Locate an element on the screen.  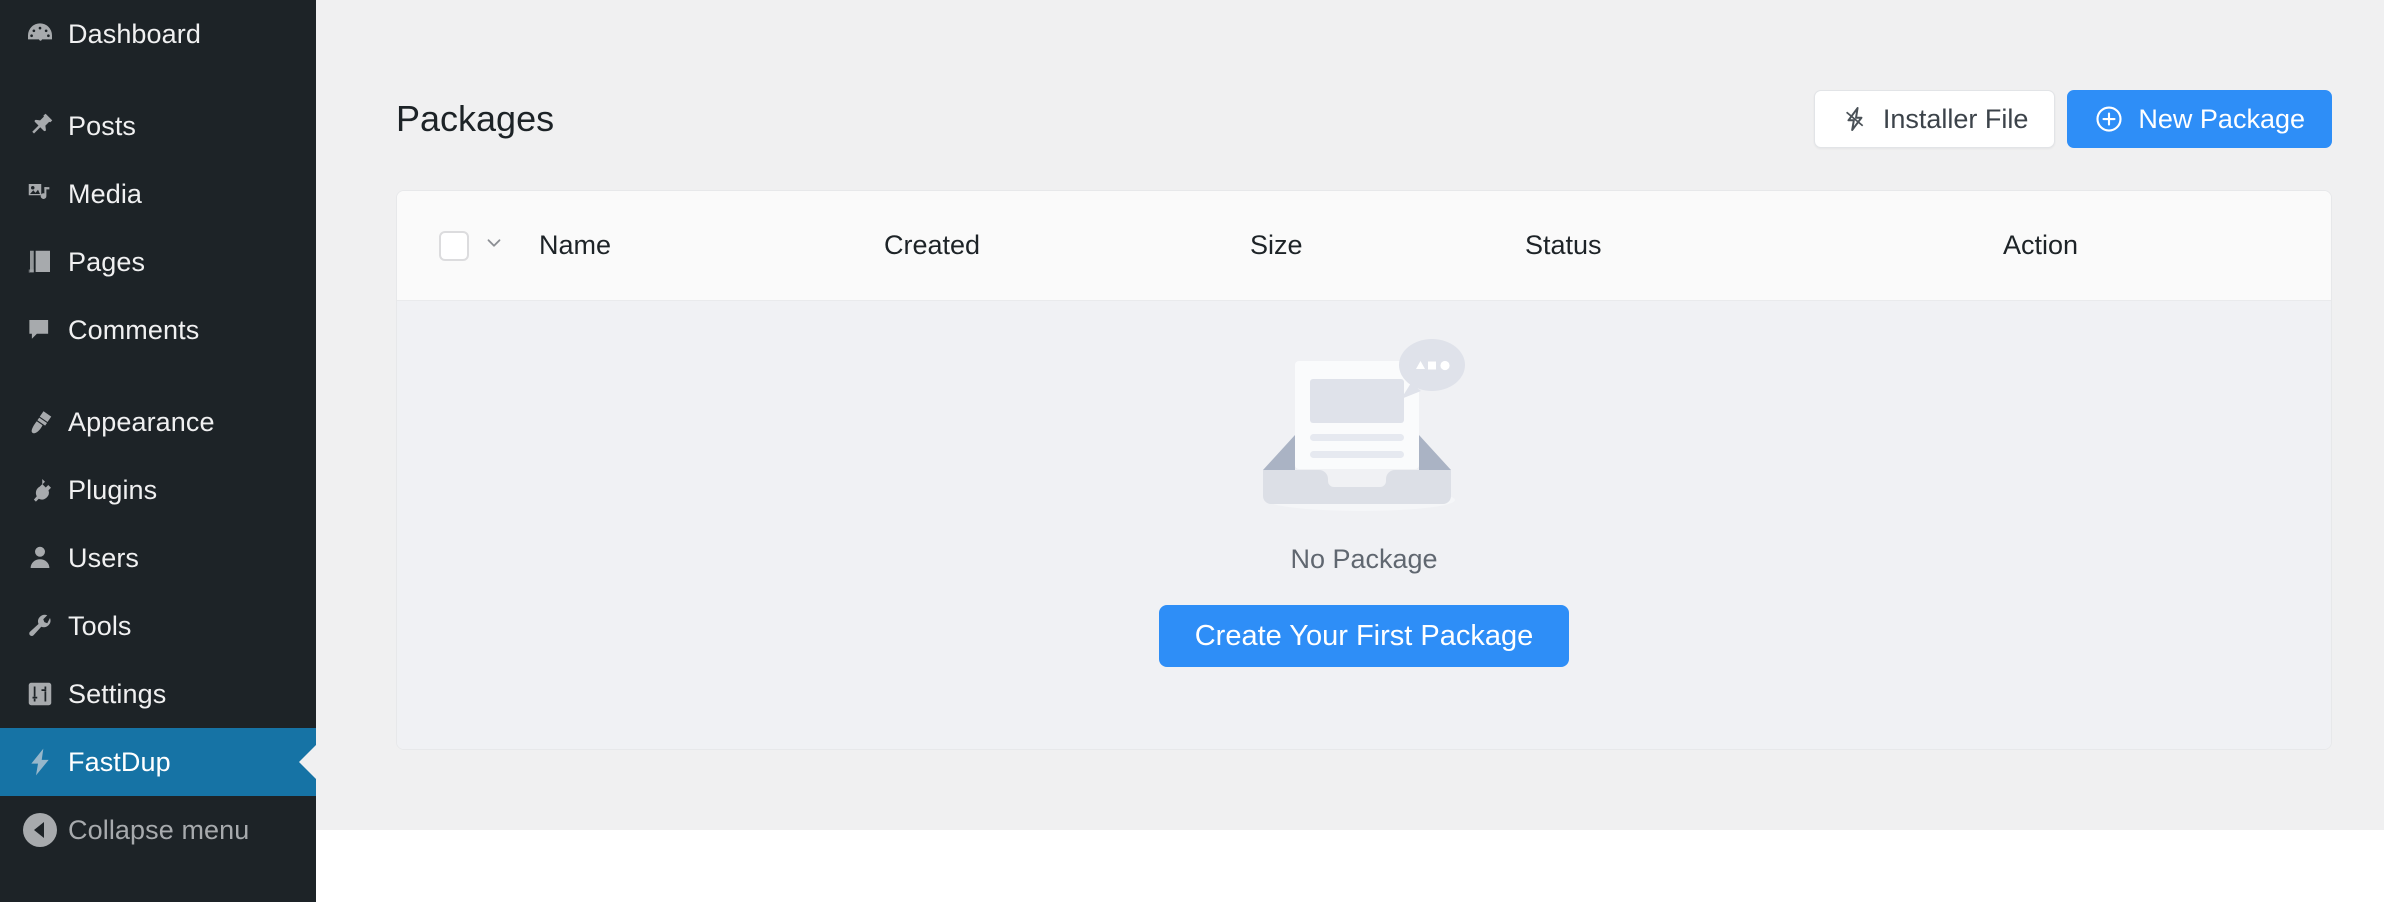
page-header: Packages Installer File New Package is located at coordinates (1364, 119).